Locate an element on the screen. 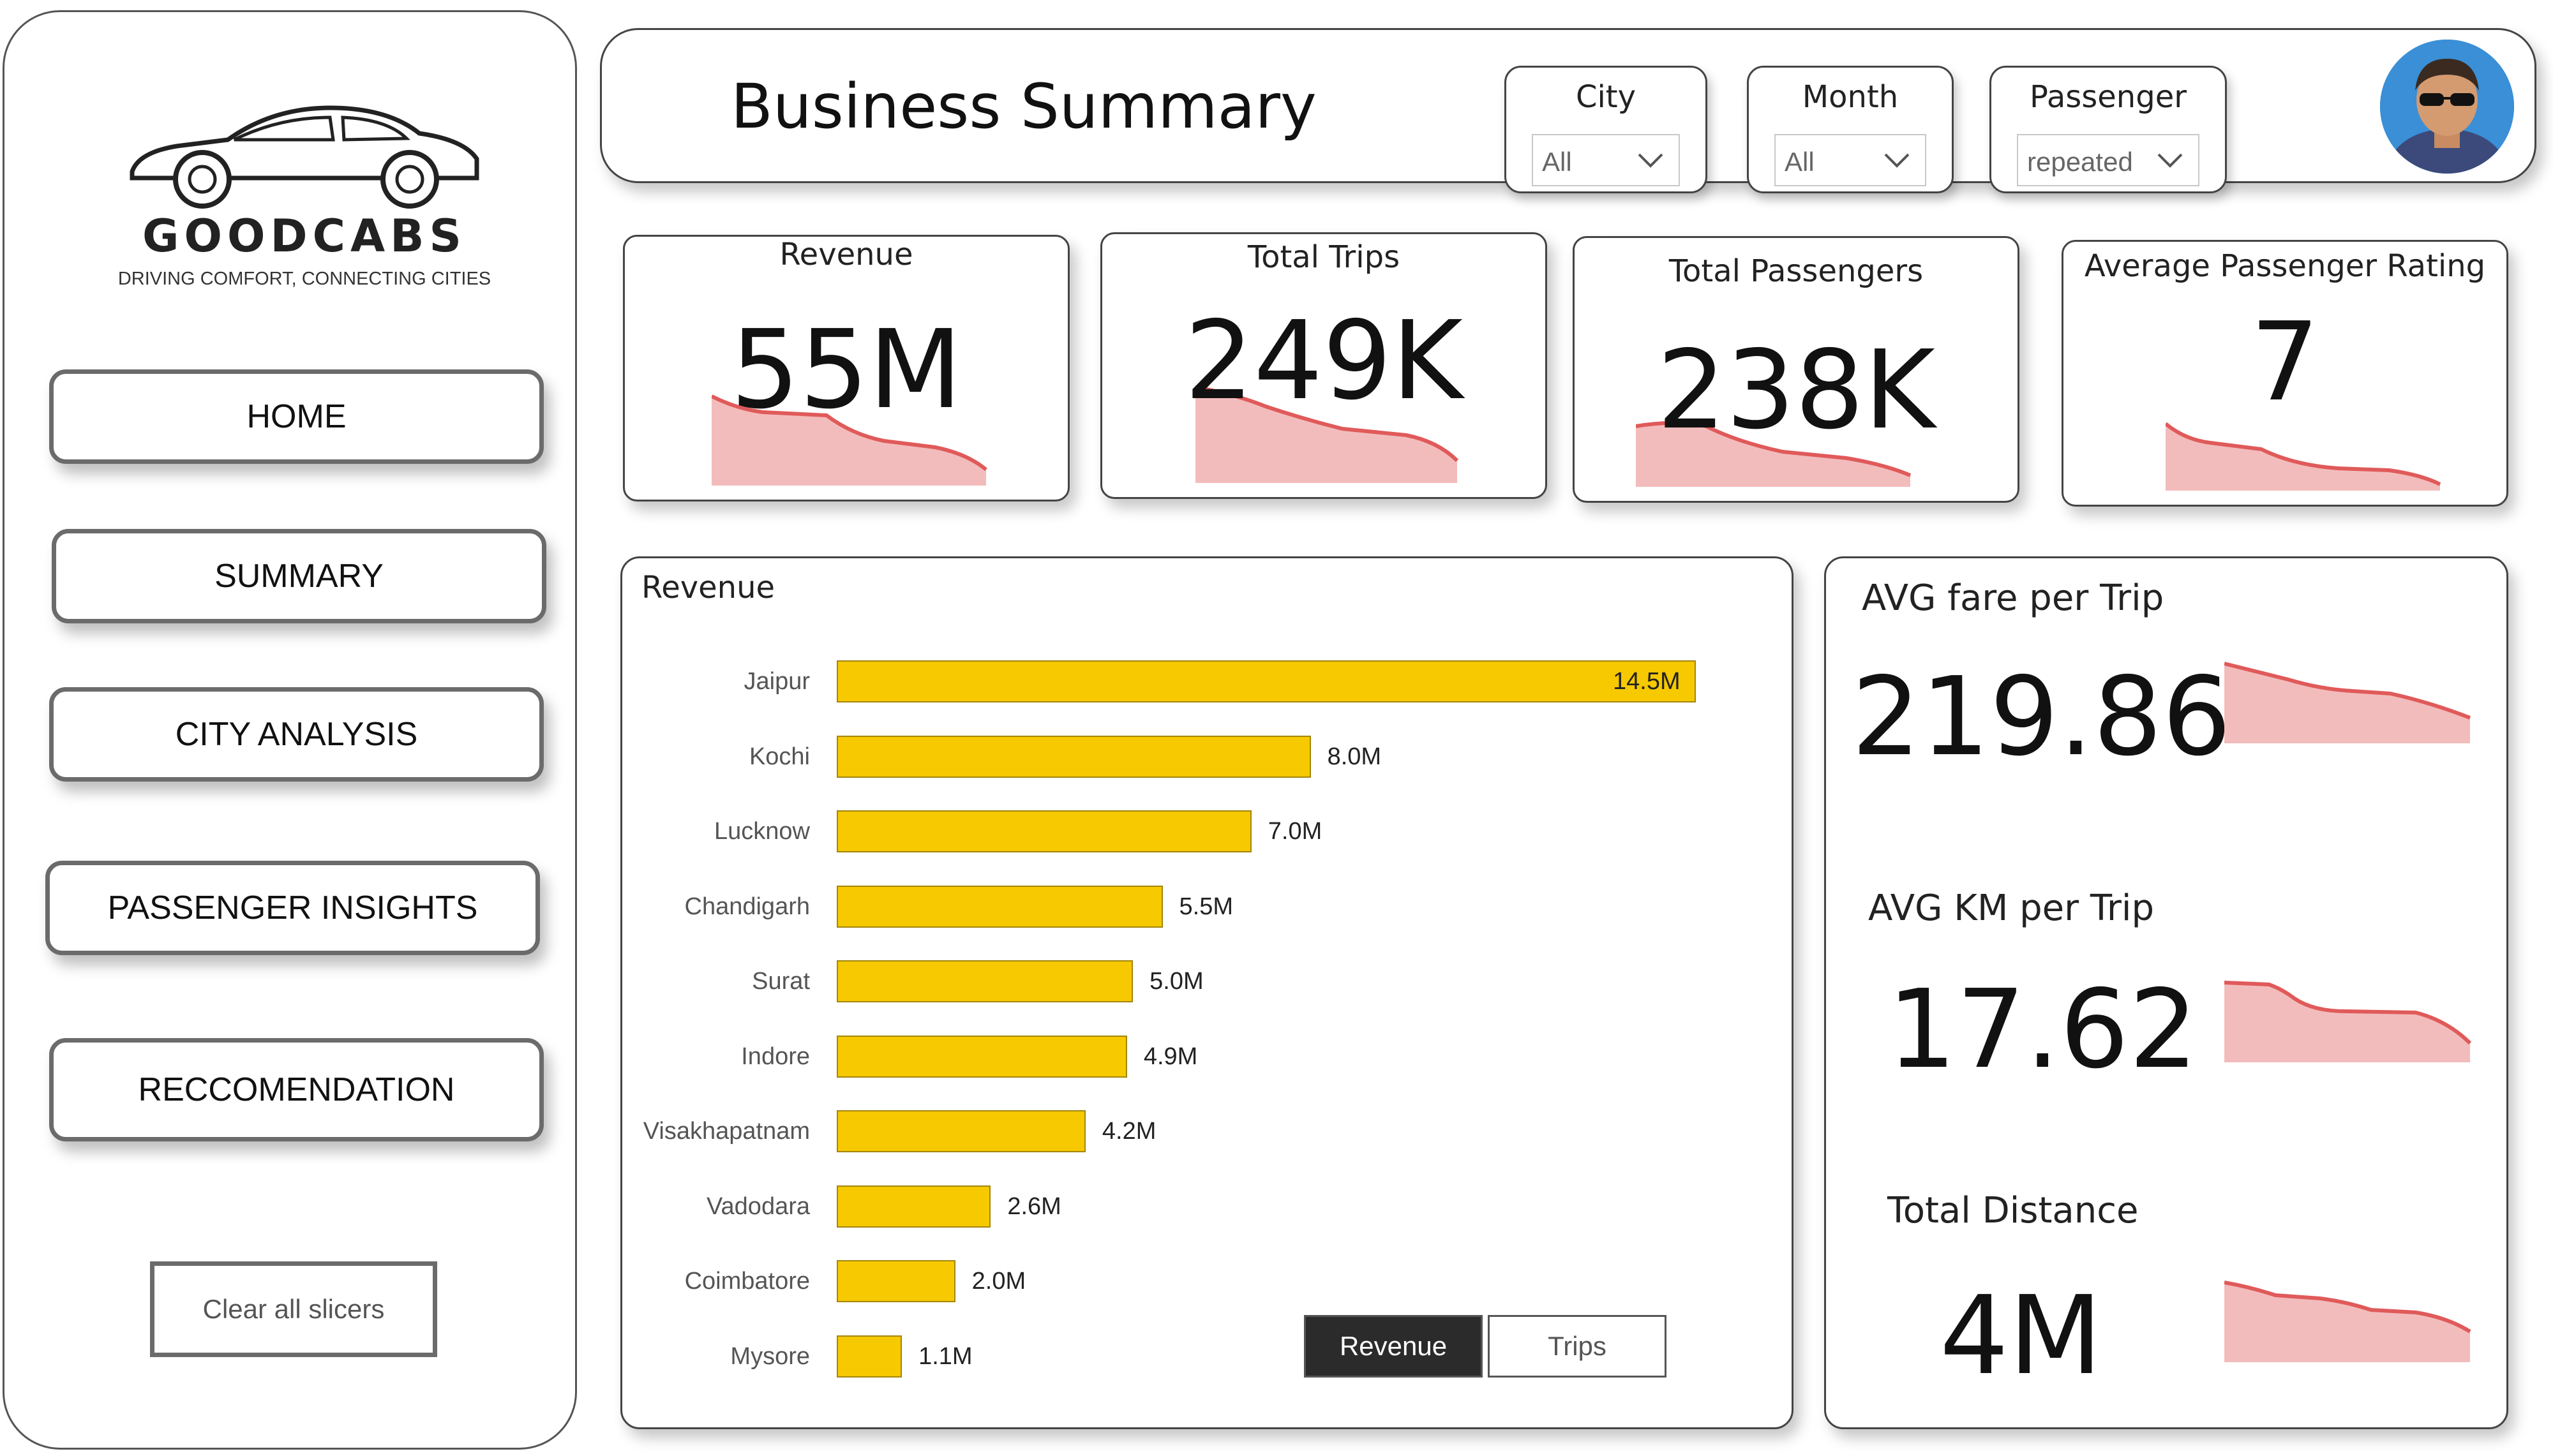 The width and height of the screenshot is (2553, 1456). passenger-dropdown: repeated is located at coordinates (2108, 160).